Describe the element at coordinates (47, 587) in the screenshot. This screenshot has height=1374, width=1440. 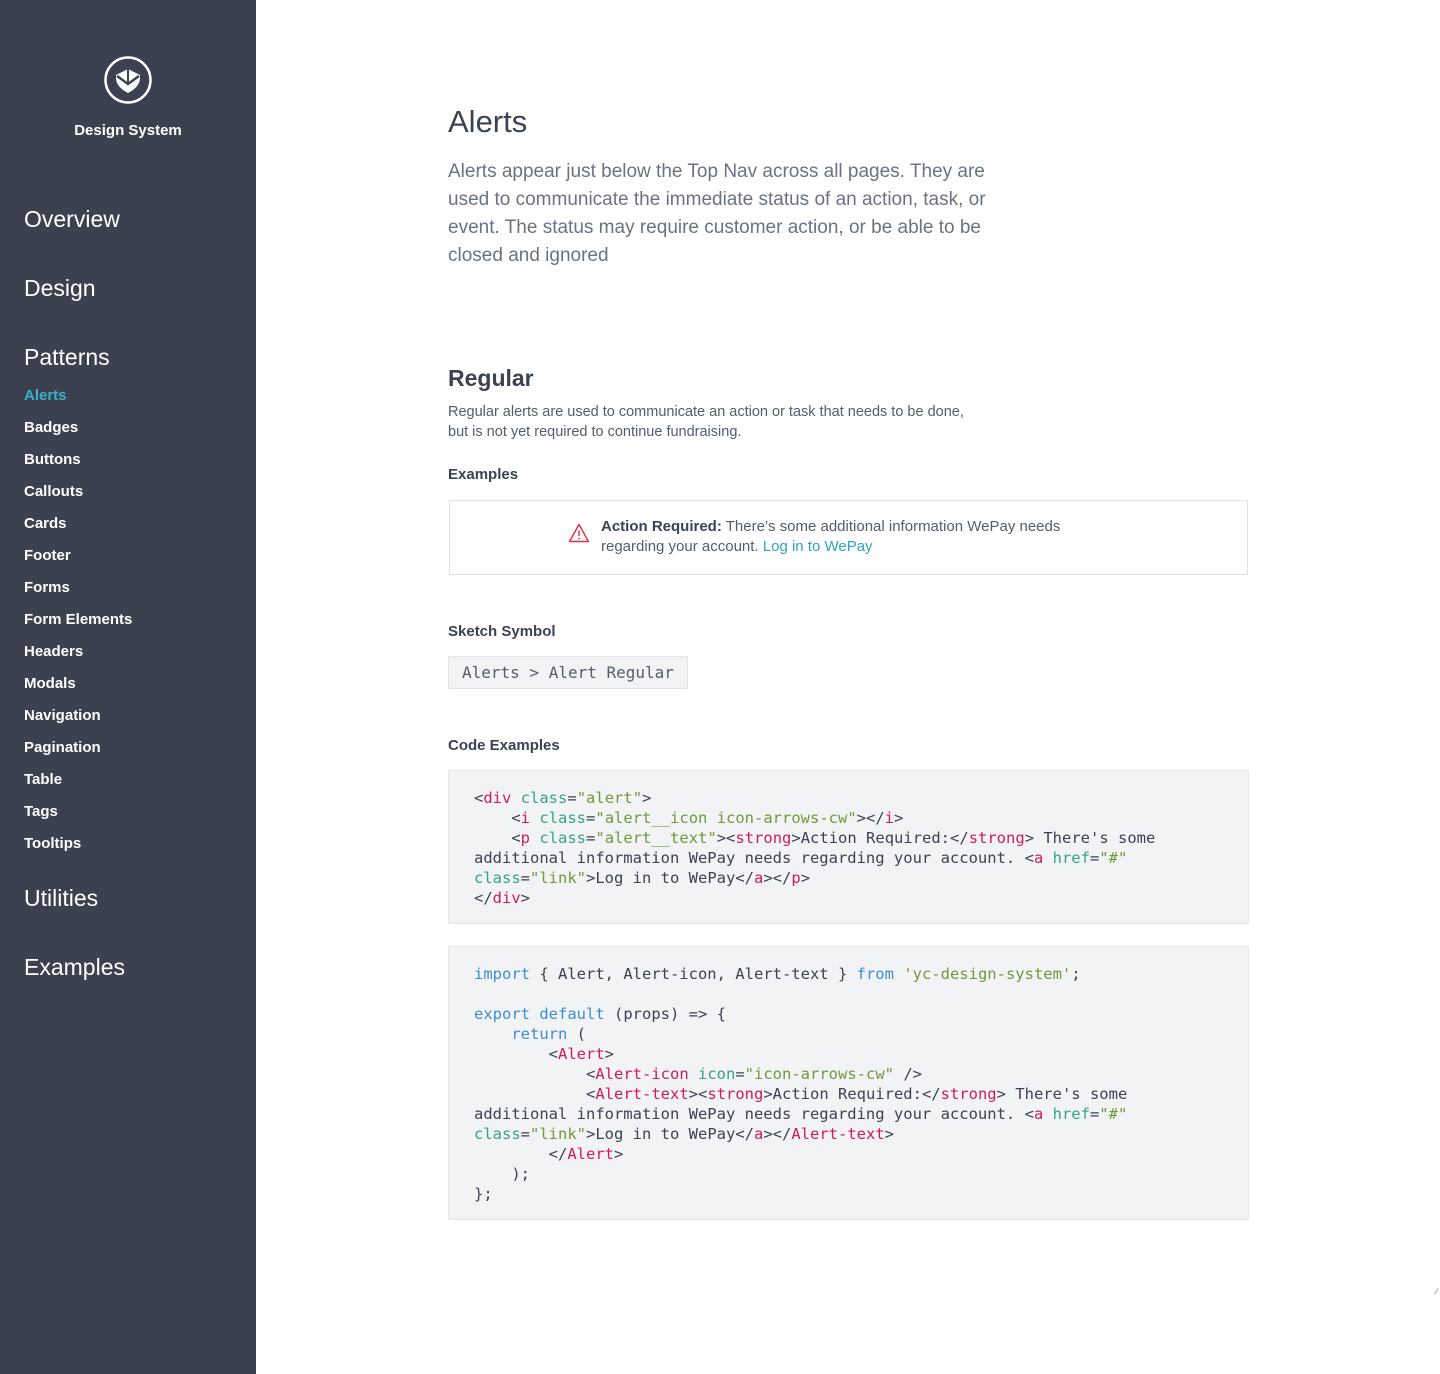
I see `sidebar-item-forms: Forms` at that location.